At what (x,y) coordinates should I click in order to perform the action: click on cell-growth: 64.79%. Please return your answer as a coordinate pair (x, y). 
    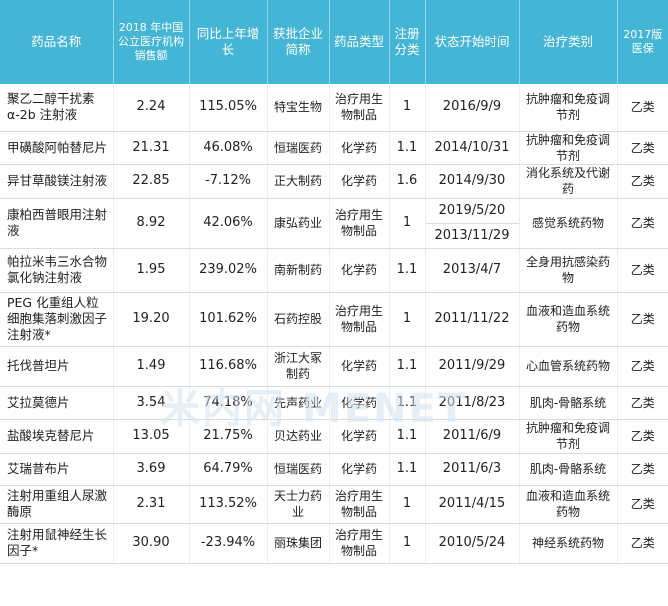
    Looking at the image, I should click on (228, 469).